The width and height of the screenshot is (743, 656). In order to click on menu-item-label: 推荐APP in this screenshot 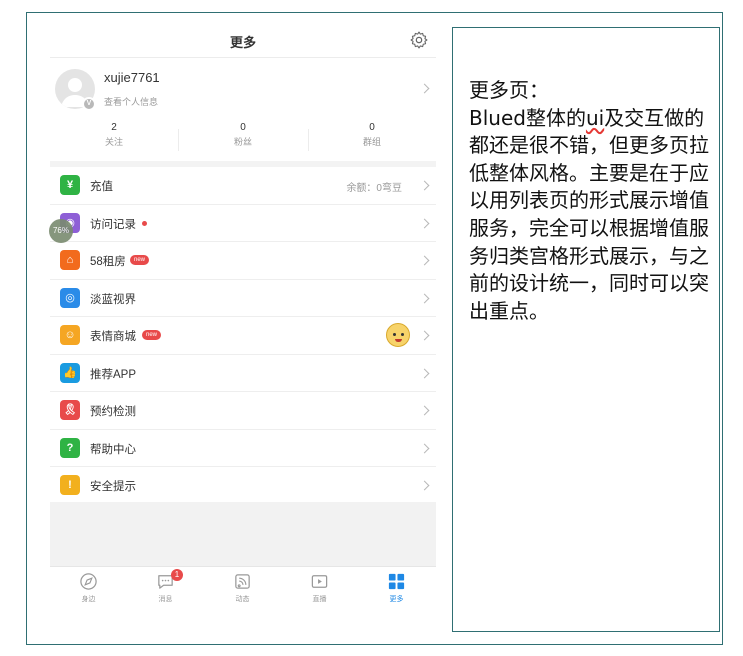, I will do `click(113, 374)`.